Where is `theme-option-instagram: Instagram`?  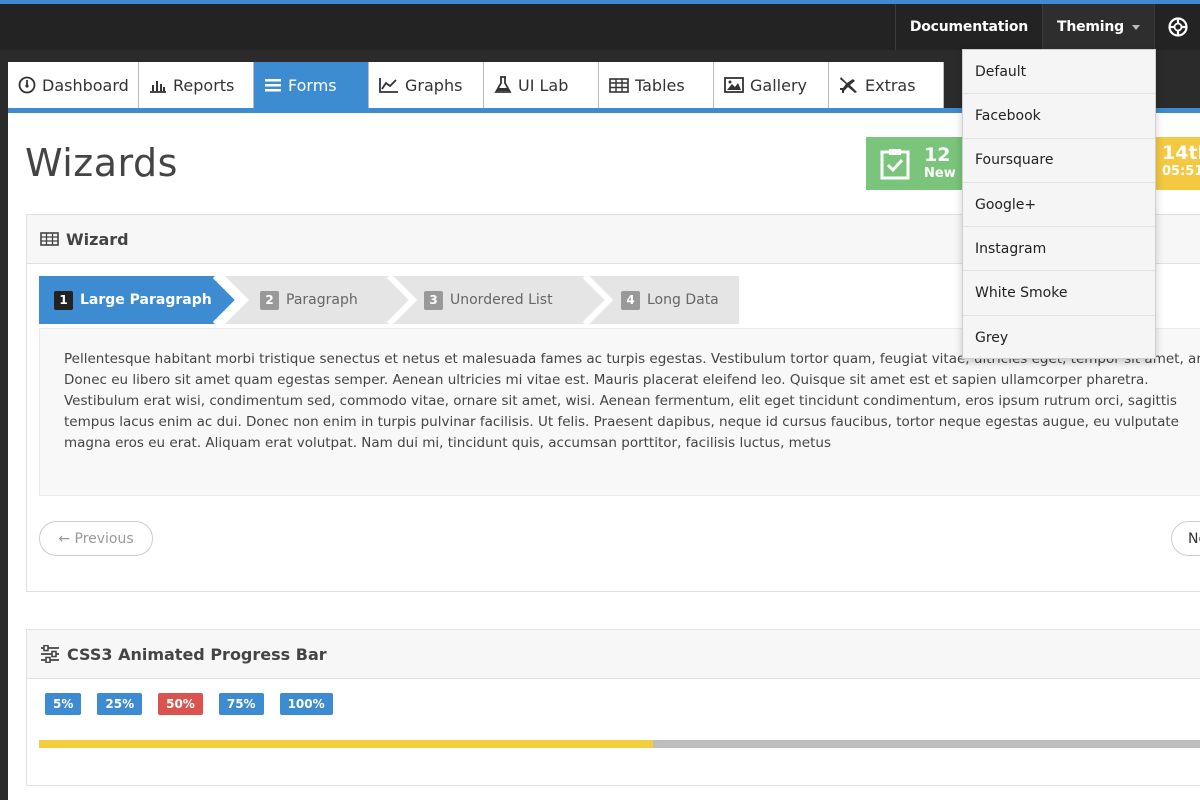 theme-option-instagram: Instagram is located at coordinates (1059, 249).